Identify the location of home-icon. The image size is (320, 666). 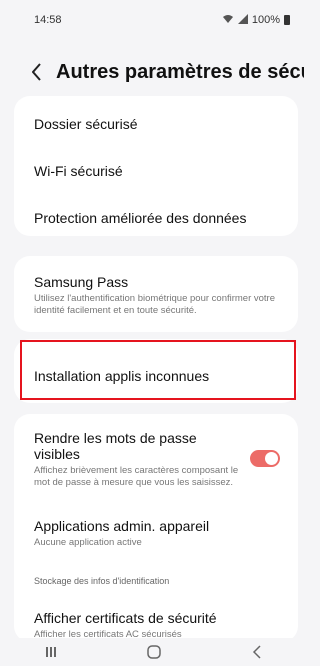
(154, 652).